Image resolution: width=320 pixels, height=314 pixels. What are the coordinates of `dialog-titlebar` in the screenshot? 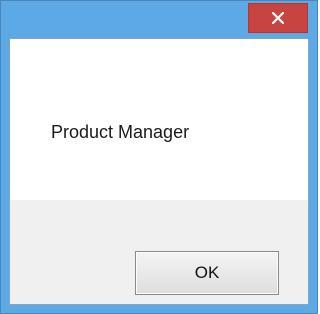 It's located at (159, 19).